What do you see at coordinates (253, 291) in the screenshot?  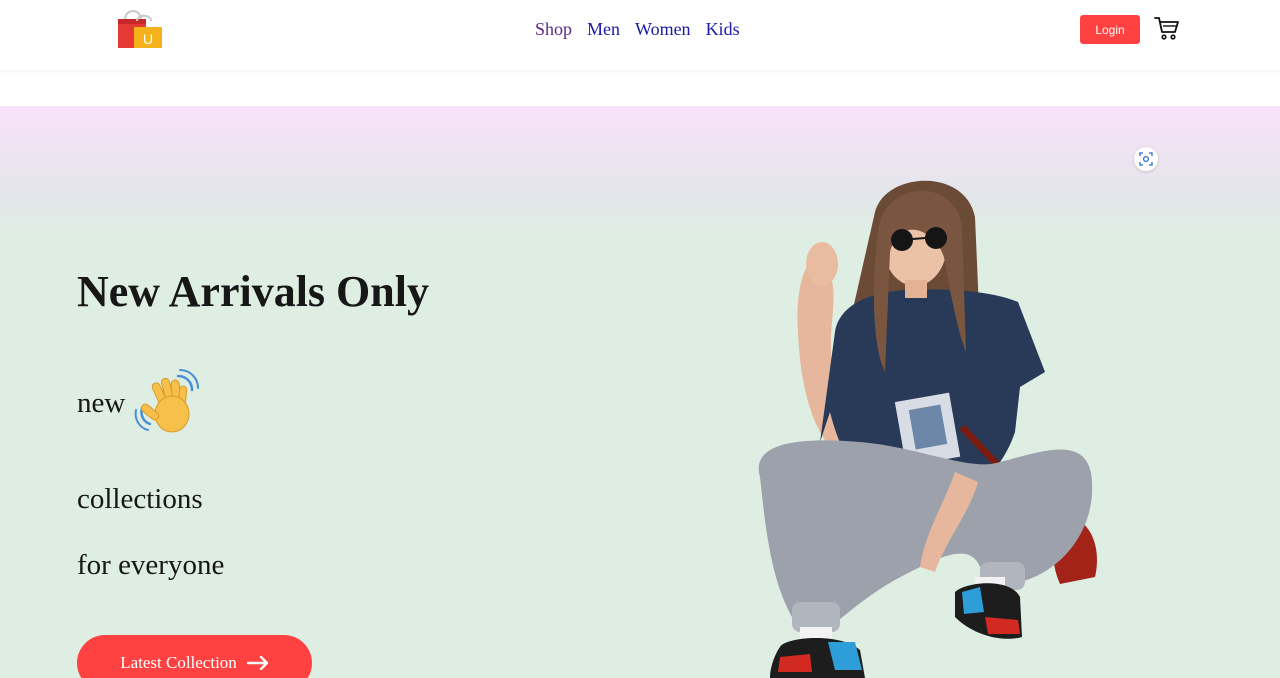 I see `hero-title: New Arrivals Only` at bounding box center [253, 291].